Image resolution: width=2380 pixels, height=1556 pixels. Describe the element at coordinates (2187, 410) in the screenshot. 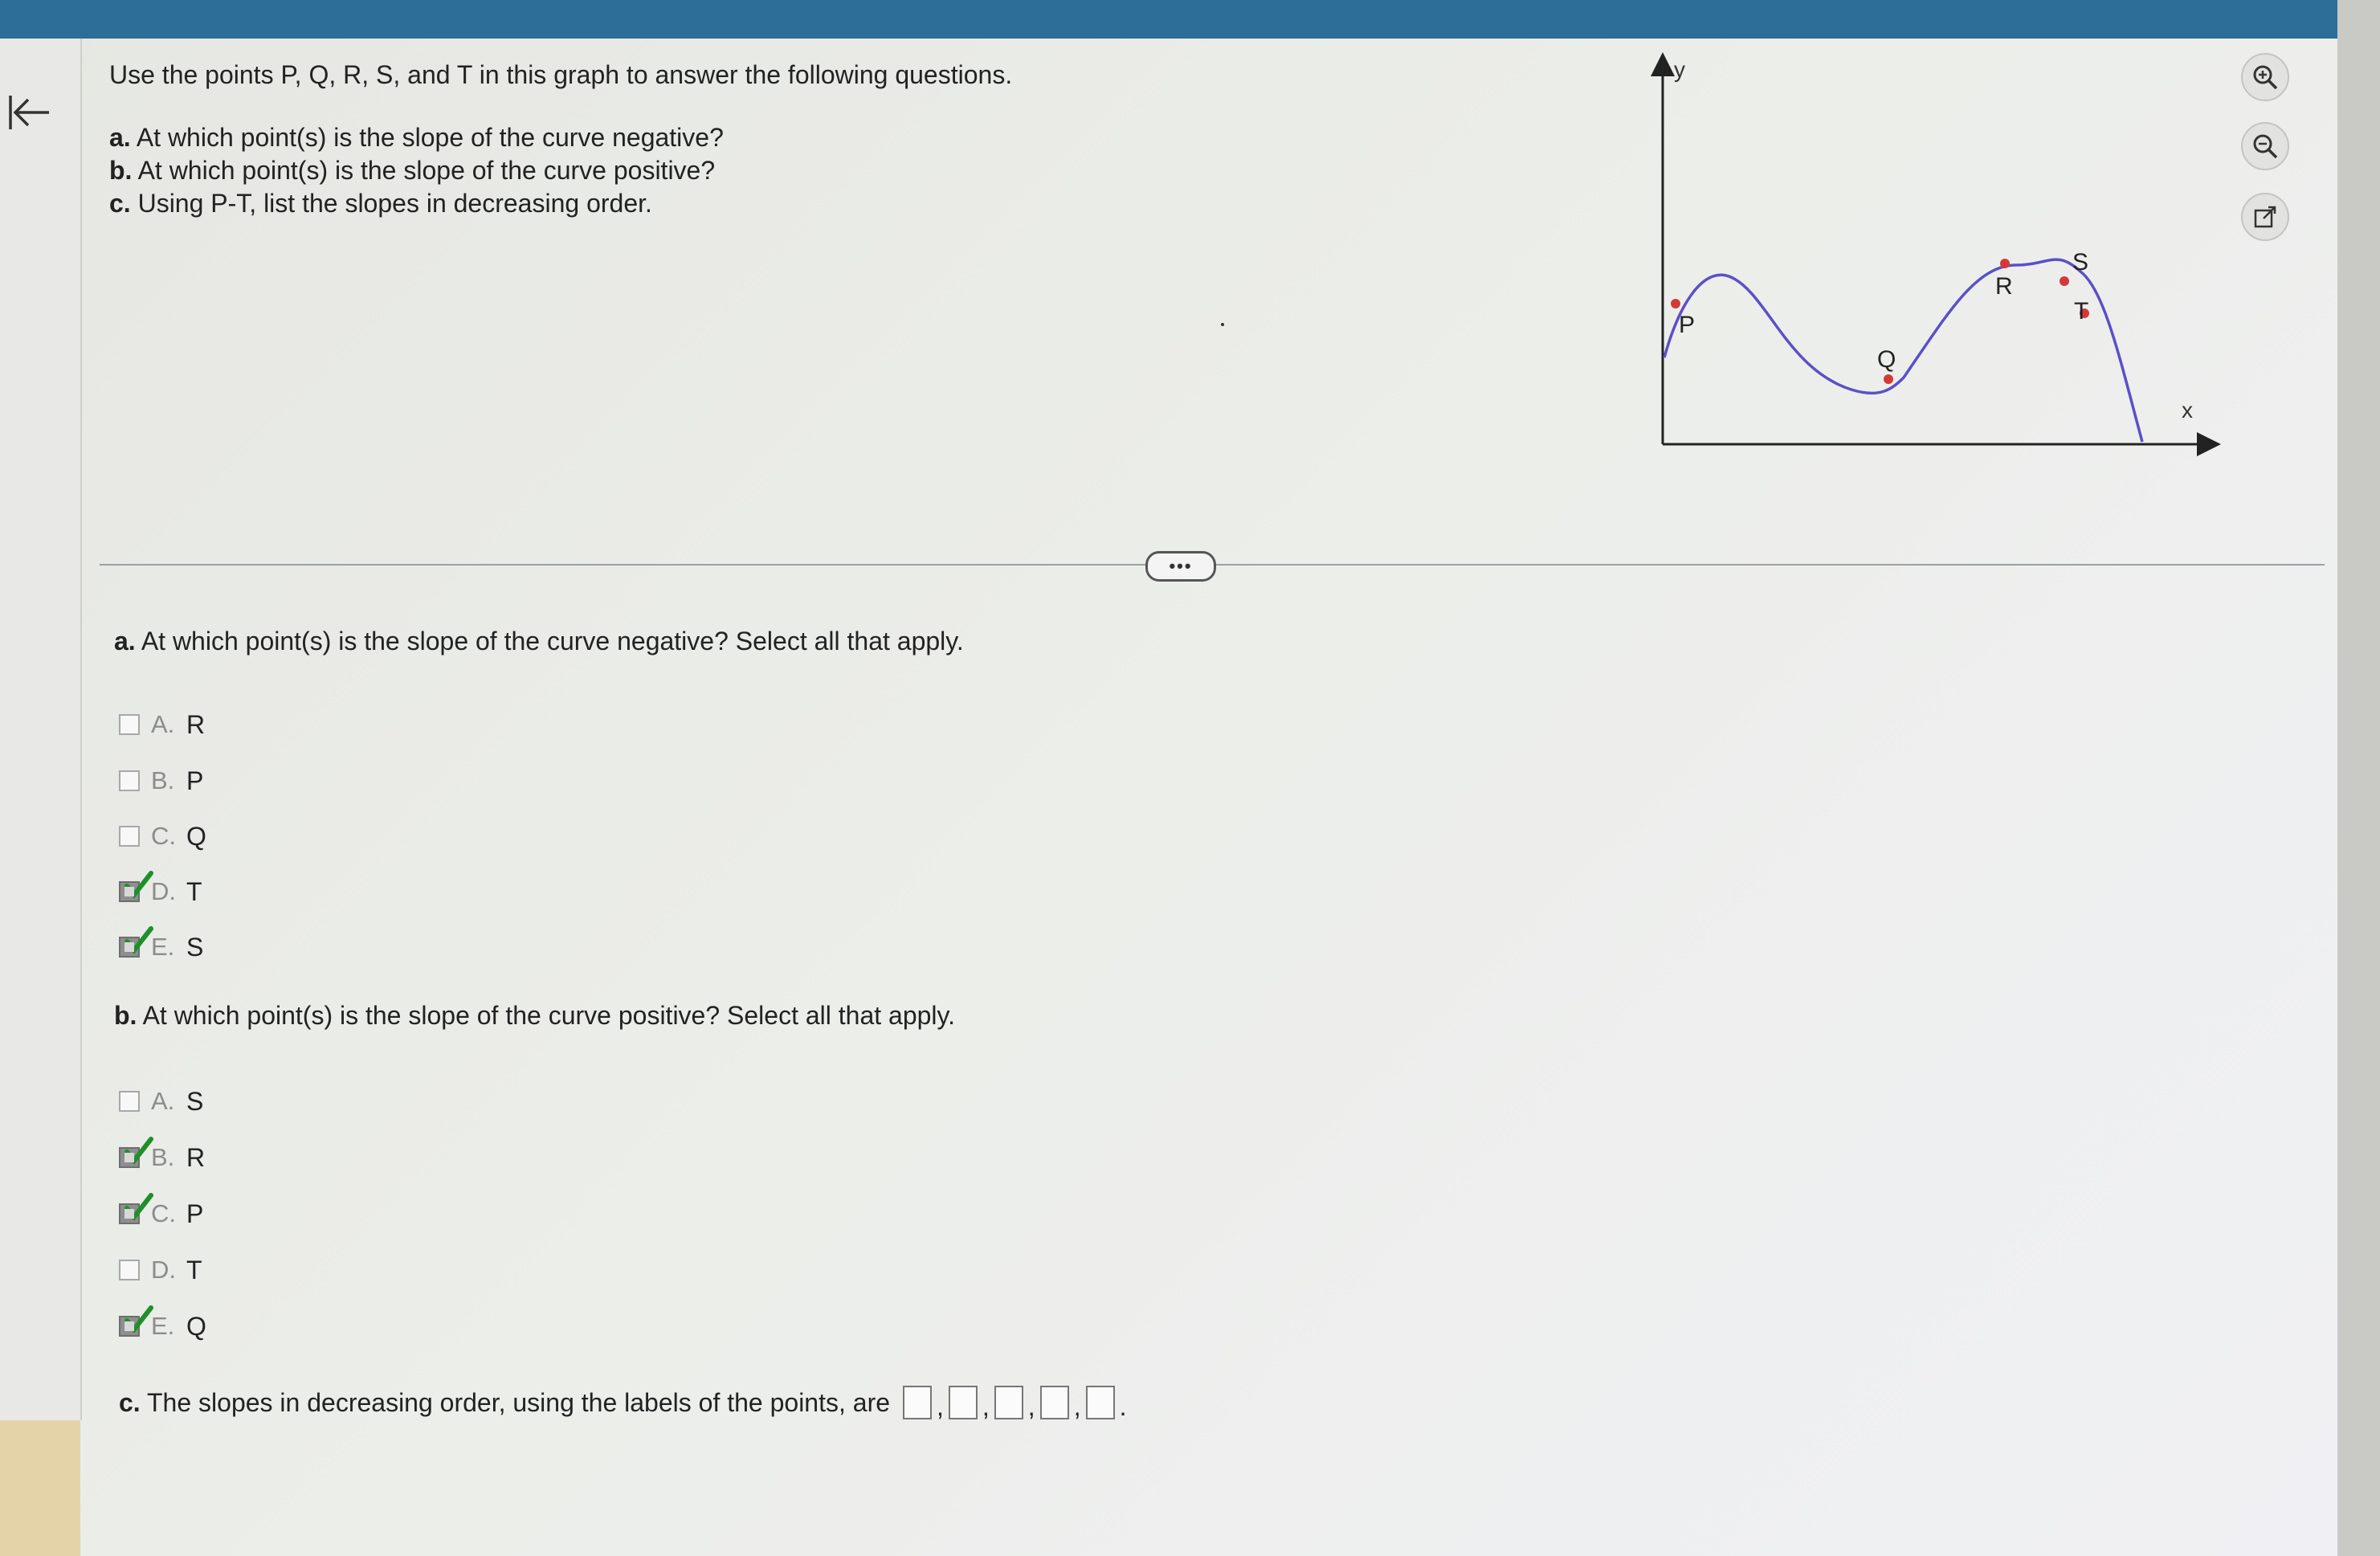

I see `x-axis-label: x` at that location.